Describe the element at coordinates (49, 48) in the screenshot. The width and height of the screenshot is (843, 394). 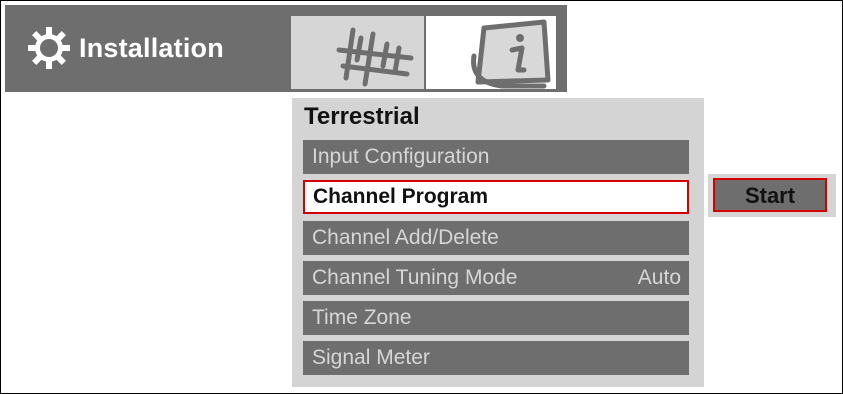
I see `gear-icon` at that location.